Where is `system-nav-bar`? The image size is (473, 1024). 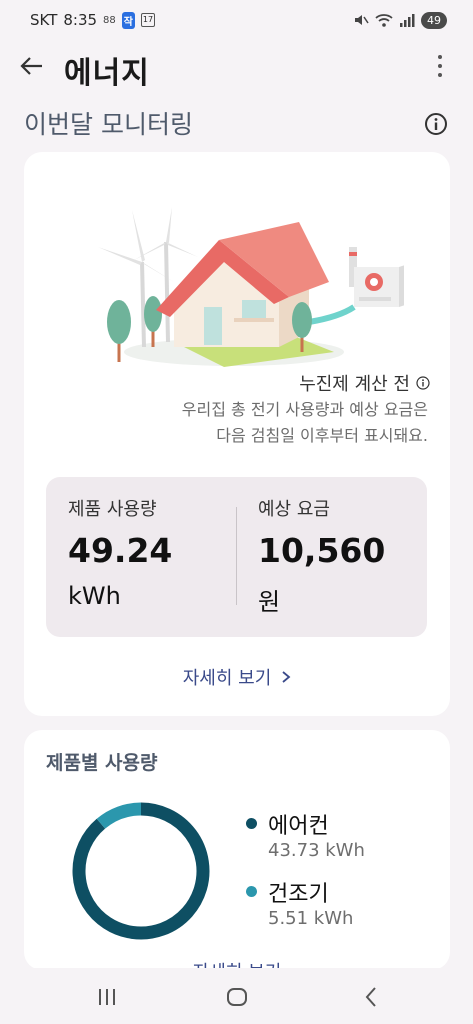 system-nav-bar is located at coordinates (236, 996).